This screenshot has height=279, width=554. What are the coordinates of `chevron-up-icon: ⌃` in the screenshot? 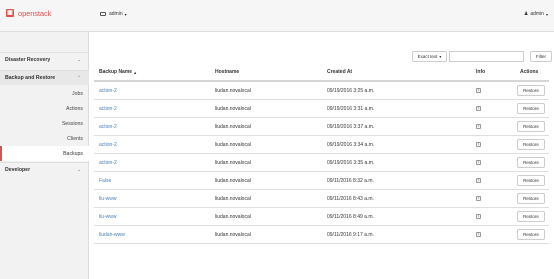 It's located at (79, 77).